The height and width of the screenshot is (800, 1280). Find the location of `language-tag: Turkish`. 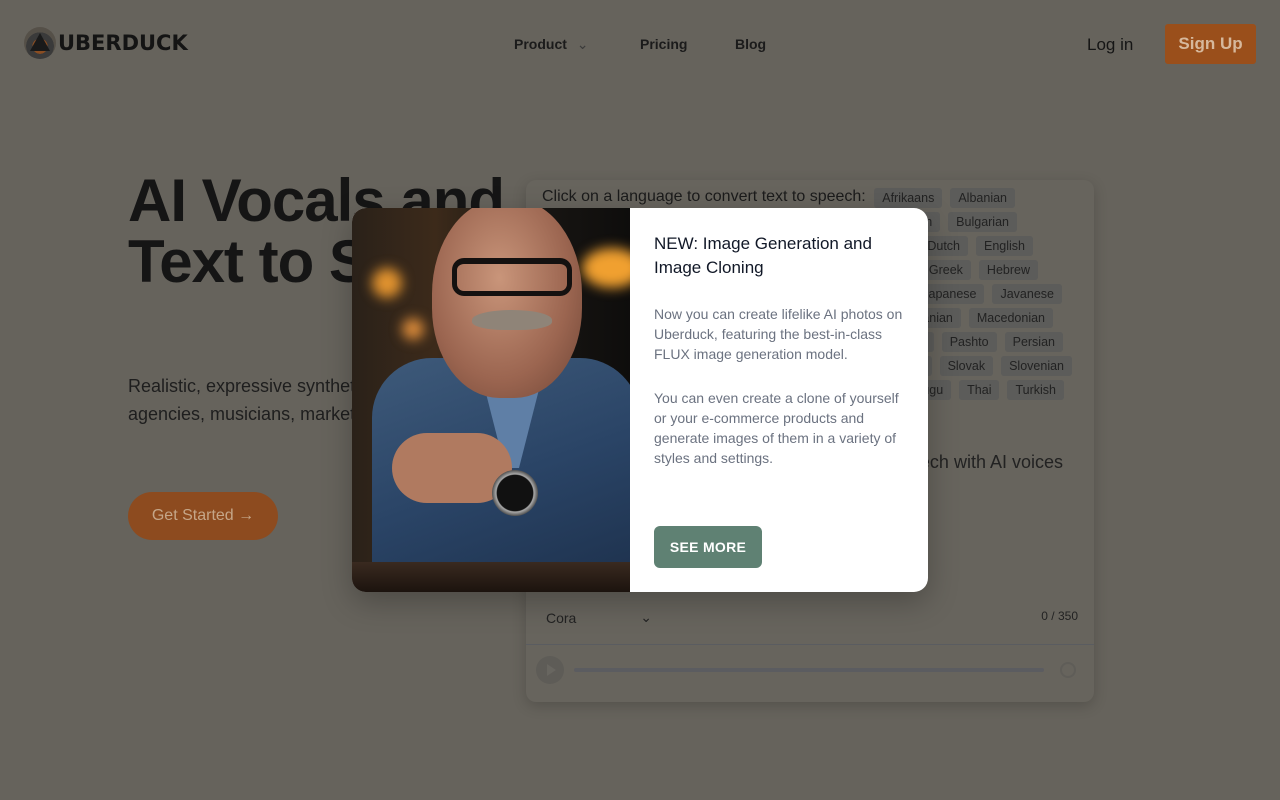

language-tag: Turkish is located at coordinates (1035, 390).